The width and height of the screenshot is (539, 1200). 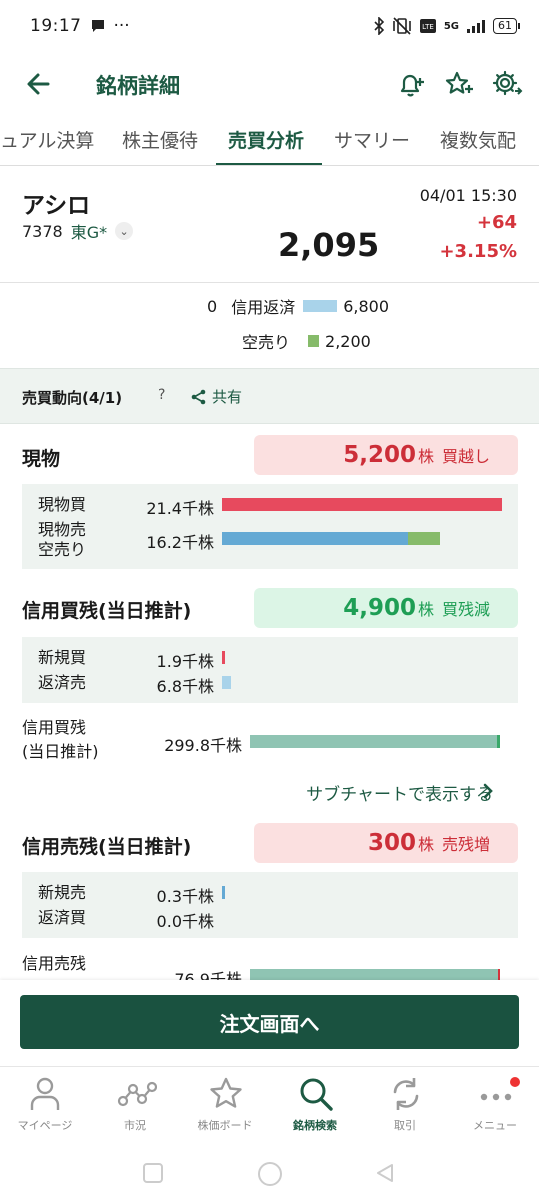 I want to click on tab-trade-analysis: 売買分析, so click(x=266, y=139).